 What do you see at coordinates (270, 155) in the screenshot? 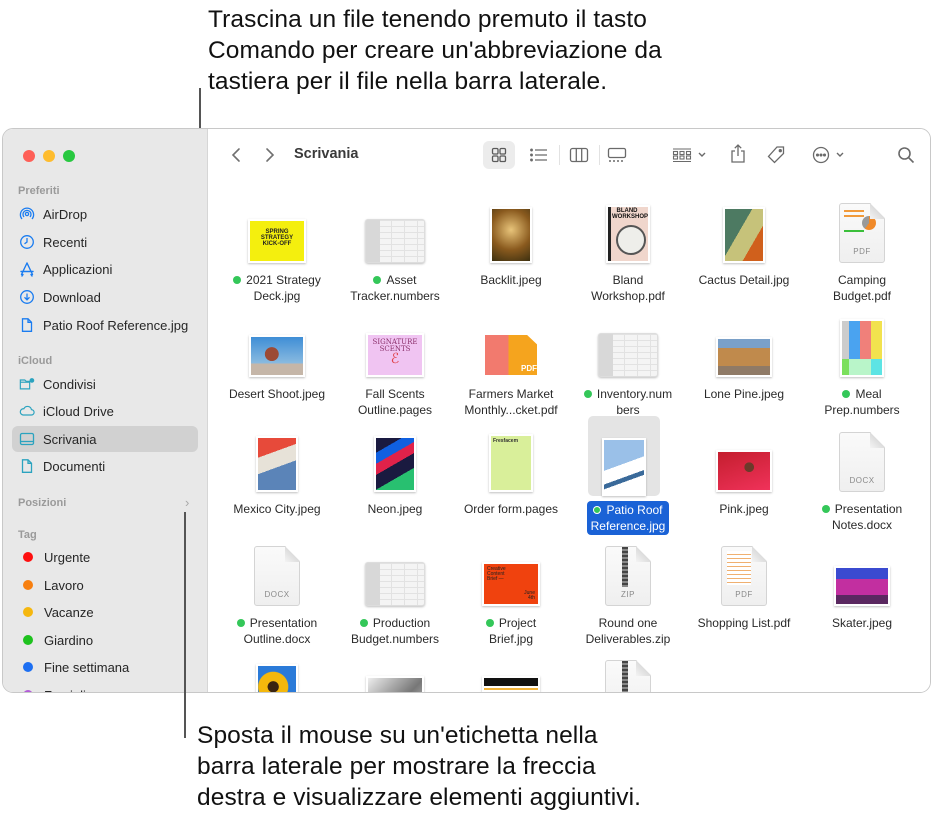
I see `forward-button` at bounding box center [270, 155].